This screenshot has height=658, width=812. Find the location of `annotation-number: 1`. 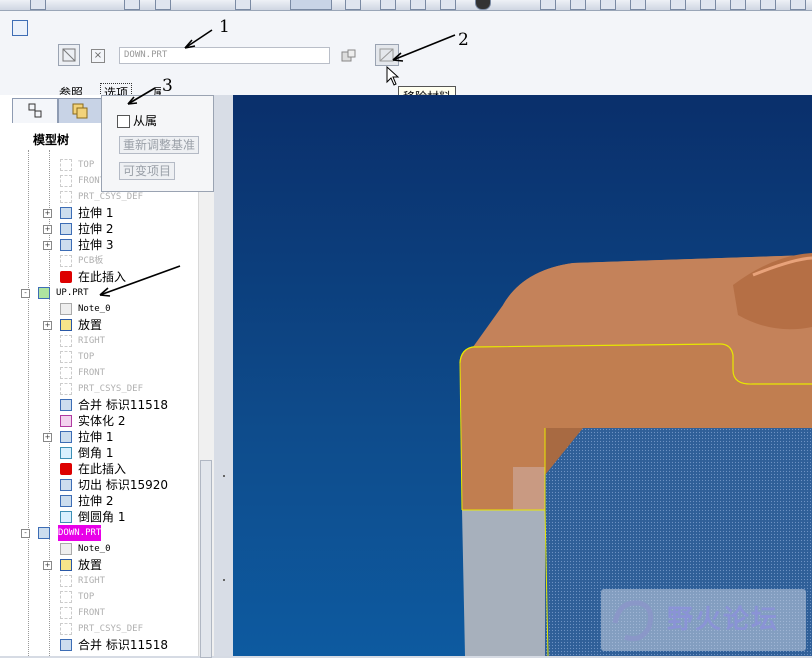

annotation-number: 1 is located at coordinates (224, 27).